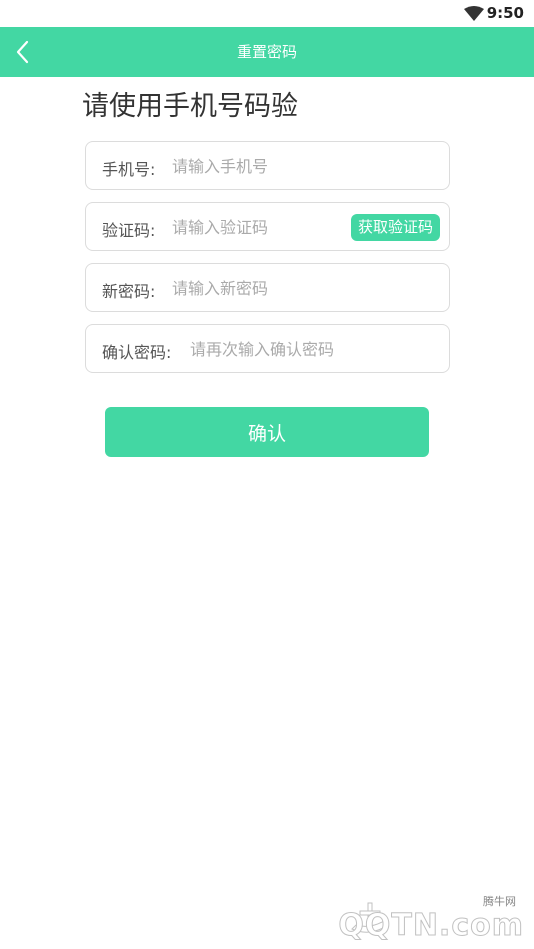 Image resolution: width=534 pixels, height=949 pixels. Describe the element at coordinates (129, 230) in the screenshot. I see `verification-code-label: 验证码:` at that location.